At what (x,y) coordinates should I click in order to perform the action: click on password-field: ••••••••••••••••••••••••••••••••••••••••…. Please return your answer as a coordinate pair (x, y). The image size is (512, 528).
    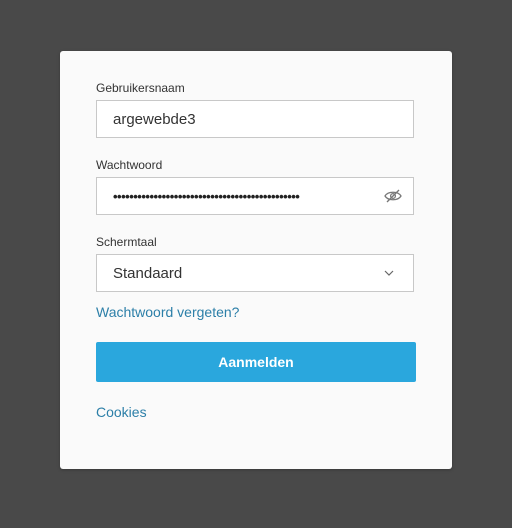
    Looking at the image, I should click on (255, 196).